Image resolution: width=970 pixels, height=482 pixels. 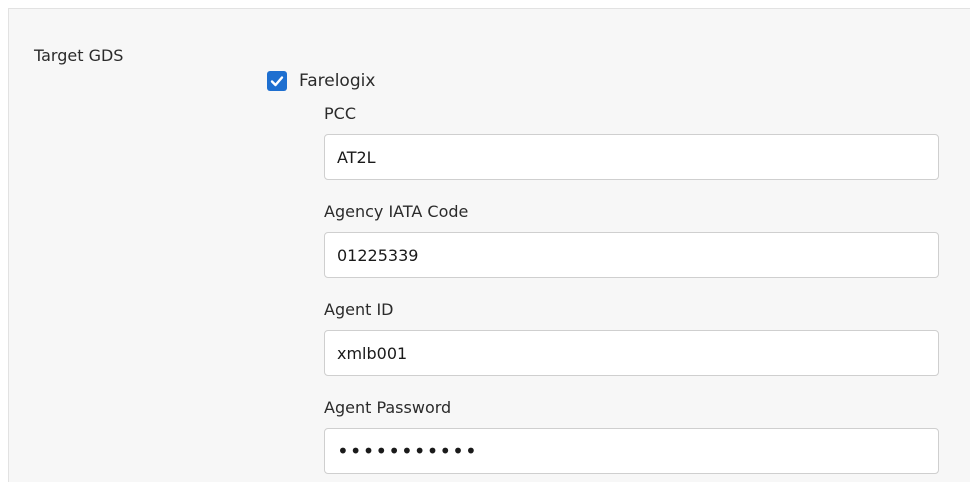 I want to click on iata-code-input, so click(x=631, y=255).